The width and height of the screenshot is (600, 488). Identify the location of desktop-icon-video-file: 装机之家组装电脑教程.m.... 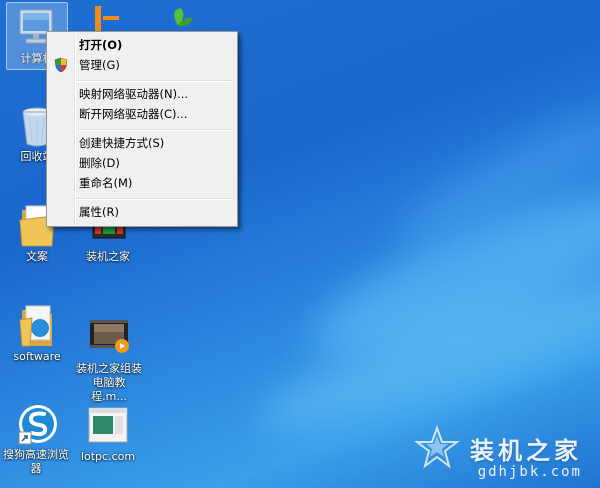
(109, 360).